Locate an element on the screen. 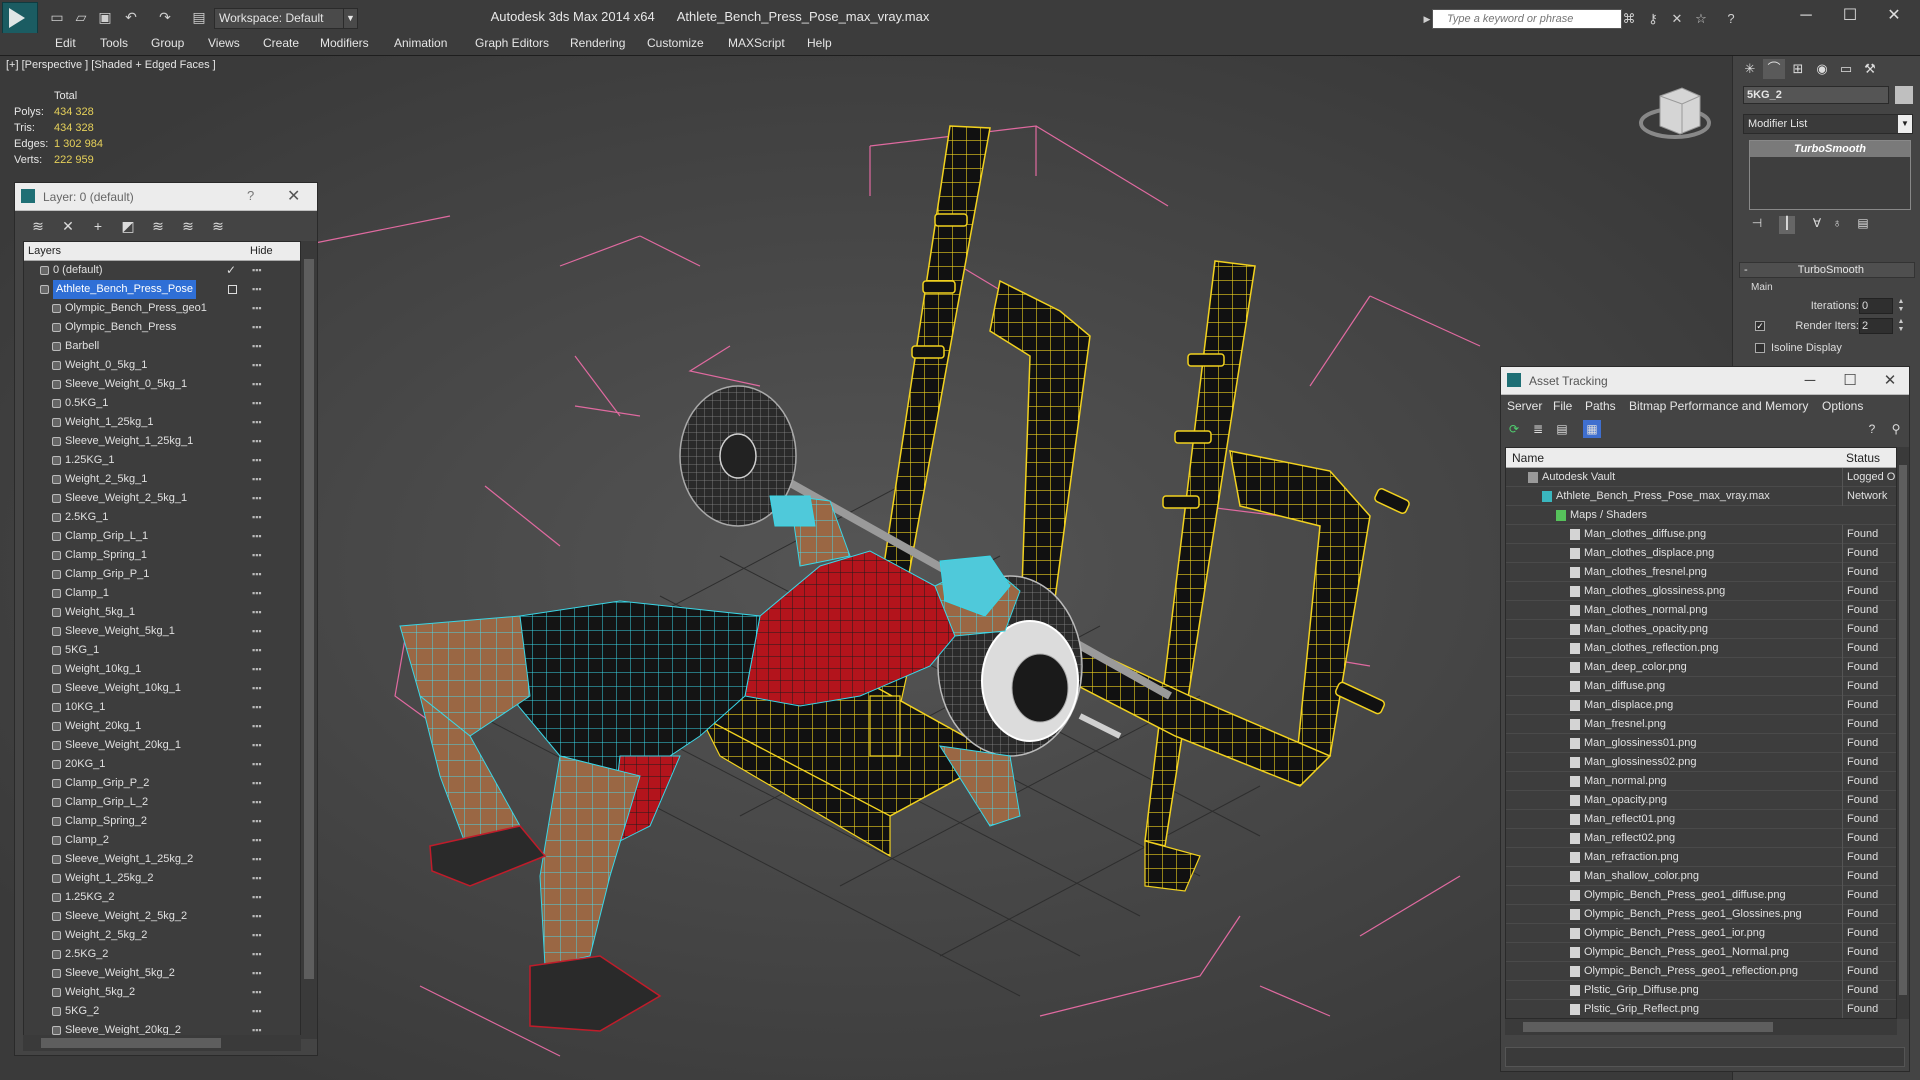  modifier-list-dropdown: Modifier List ▼ is located at coordinates (1828, 124).